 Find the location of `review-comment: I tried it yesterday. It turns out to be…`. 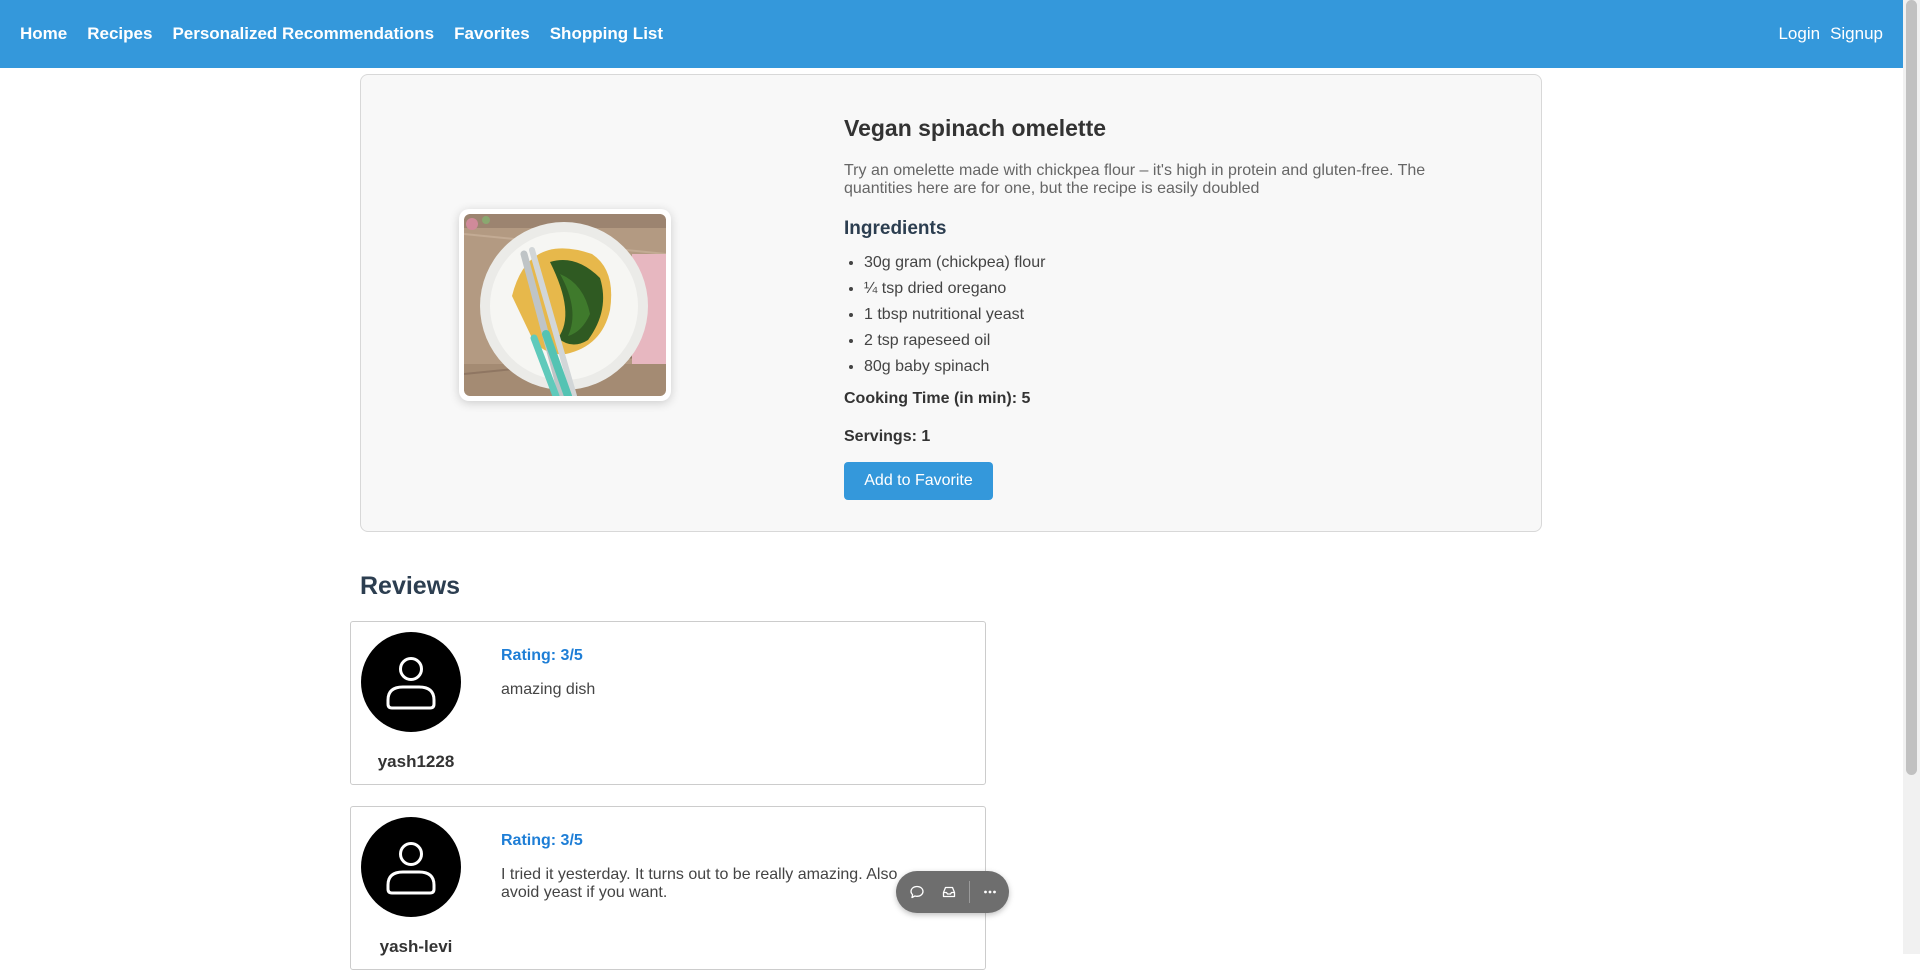

review-comment: I tried it yesterday. It turns out to be… is located at coordinates (699, 883).